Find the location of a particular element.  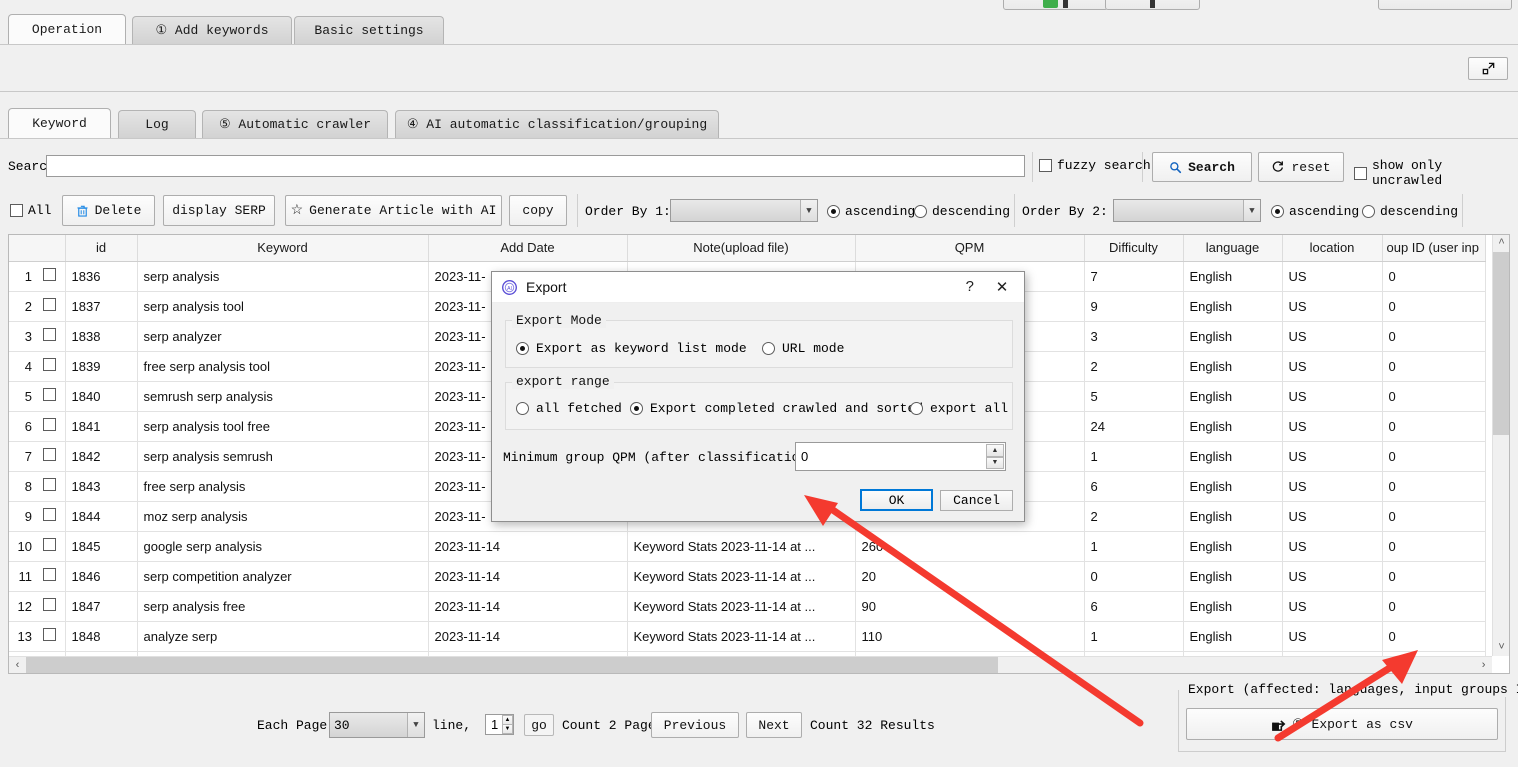

th-group-id: oup ID (user inp is located at coordinates (1434, 248).